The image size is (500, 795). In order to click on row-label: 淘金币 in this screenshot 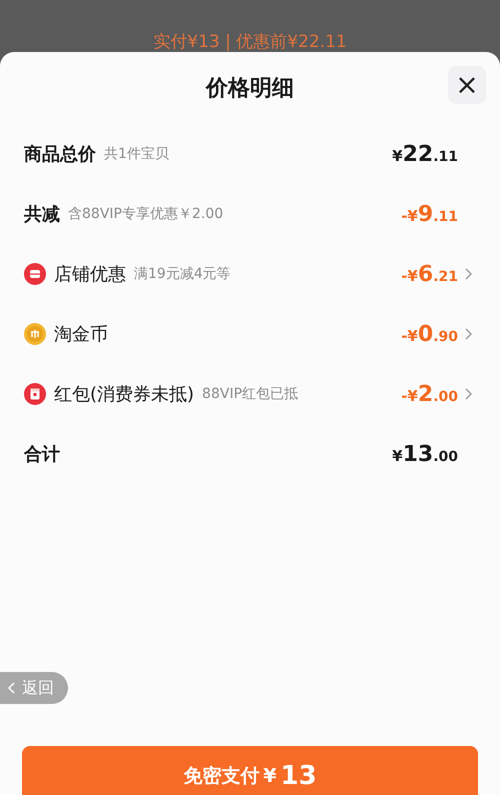, I will do `click(81, 334)`.